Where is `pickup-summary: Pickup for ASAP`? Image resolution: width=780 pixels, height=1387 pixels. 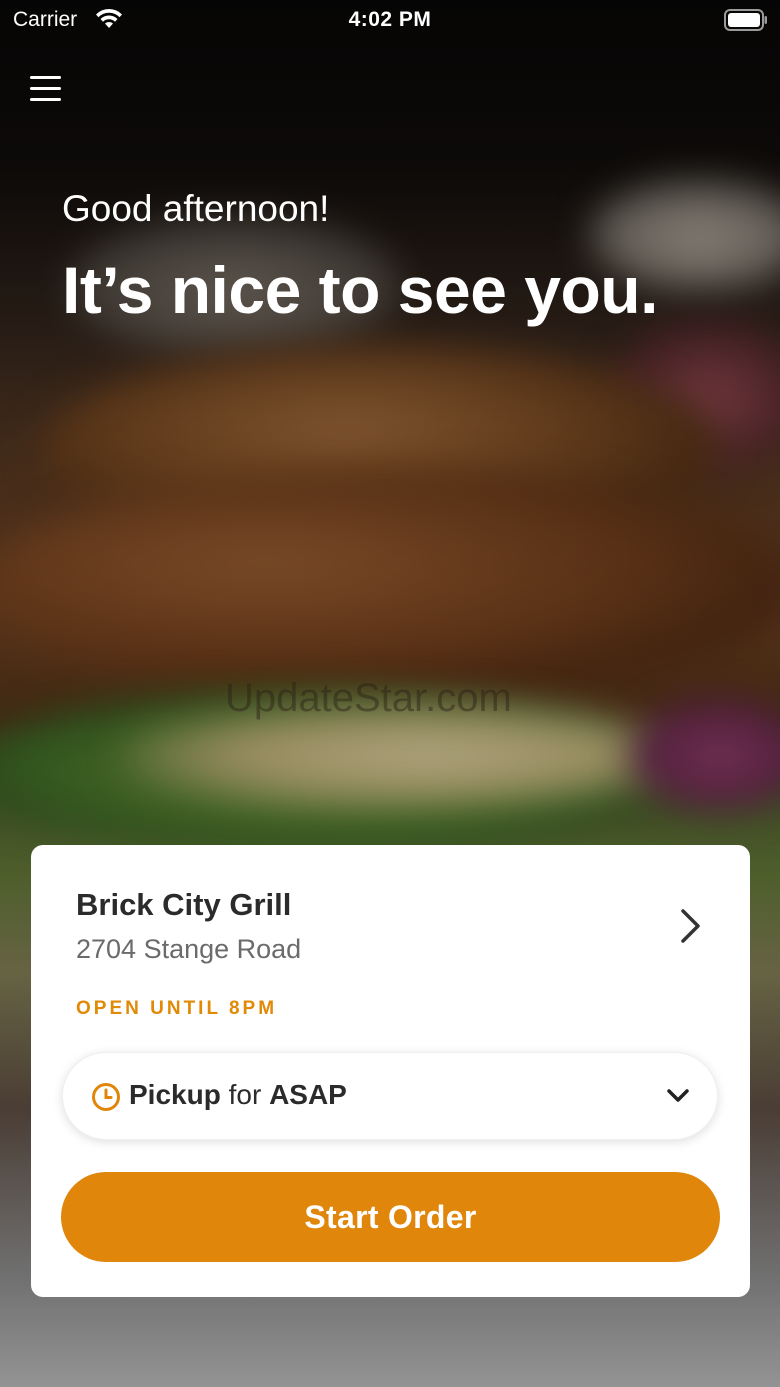
pickup-summary: Pickup for ASAP is located at coordinates (238, 1095).